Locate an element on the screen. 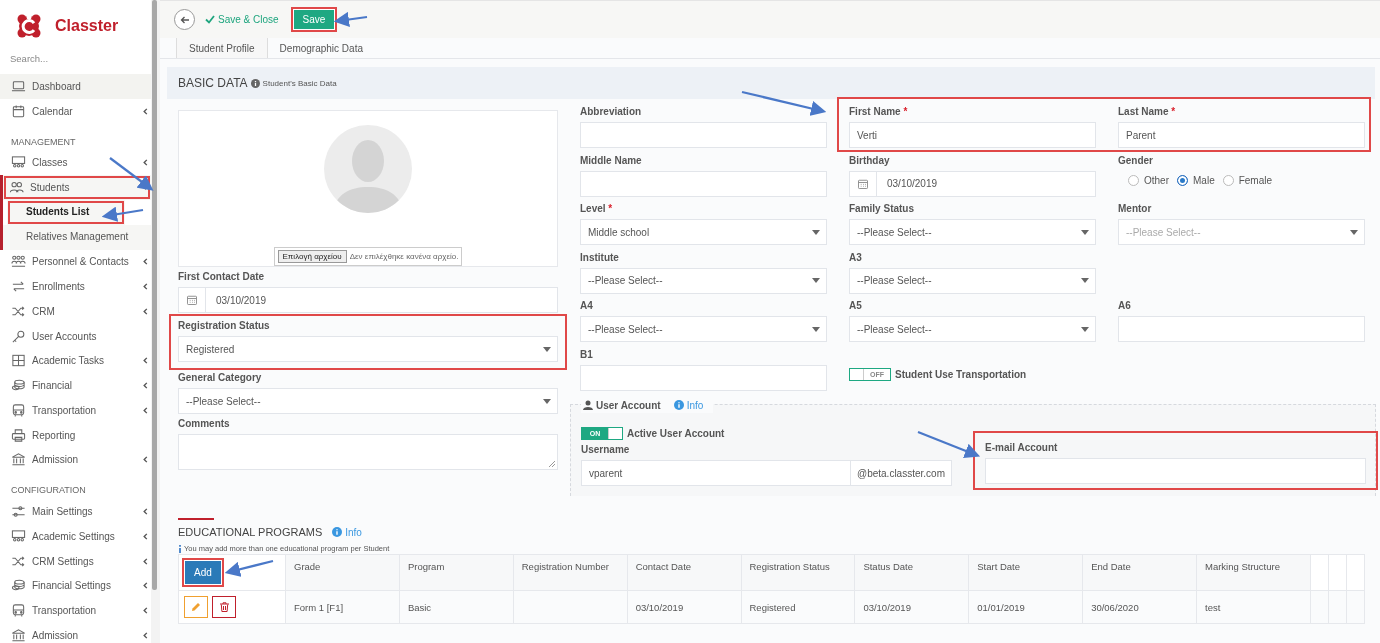 The width and height of the screenshot is (1380, 643). resize-grip-icon is located at coordinates (551, 463).